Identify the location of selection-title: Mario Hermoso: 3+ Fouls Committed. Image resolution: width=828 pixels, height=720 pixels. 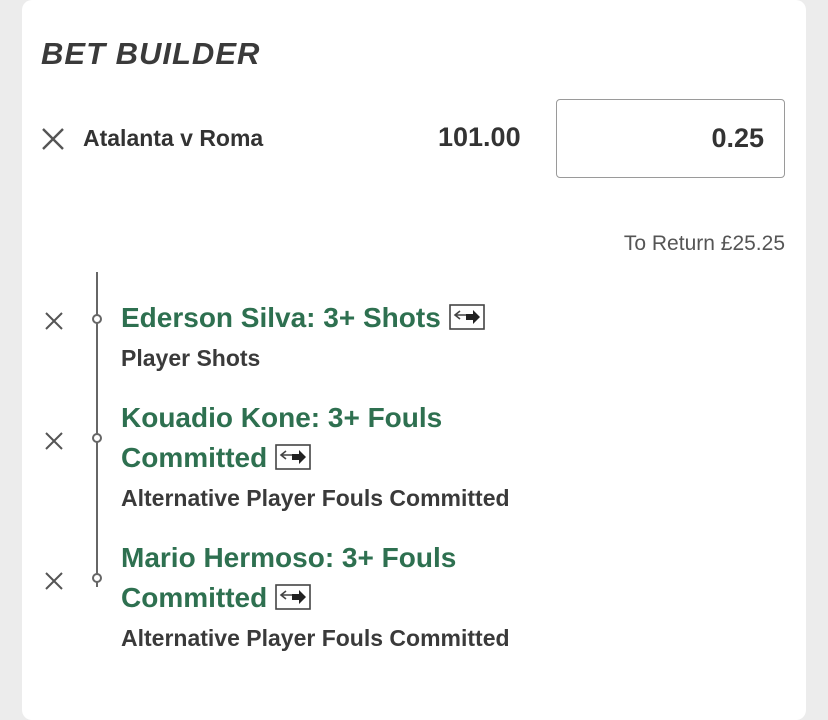
(331, 578).